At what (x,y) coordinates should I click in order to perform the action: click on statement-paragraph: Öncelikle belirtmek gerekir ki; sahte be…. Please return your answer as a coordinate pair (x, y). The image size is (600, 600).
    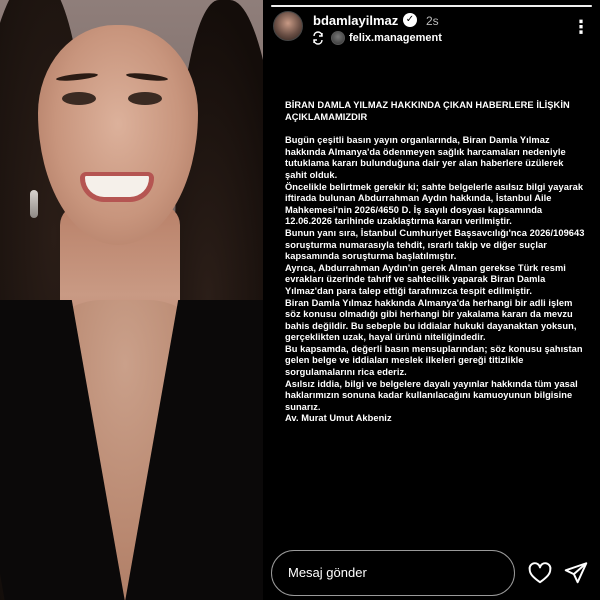
    Looking at the image, I should click on (434, 204).